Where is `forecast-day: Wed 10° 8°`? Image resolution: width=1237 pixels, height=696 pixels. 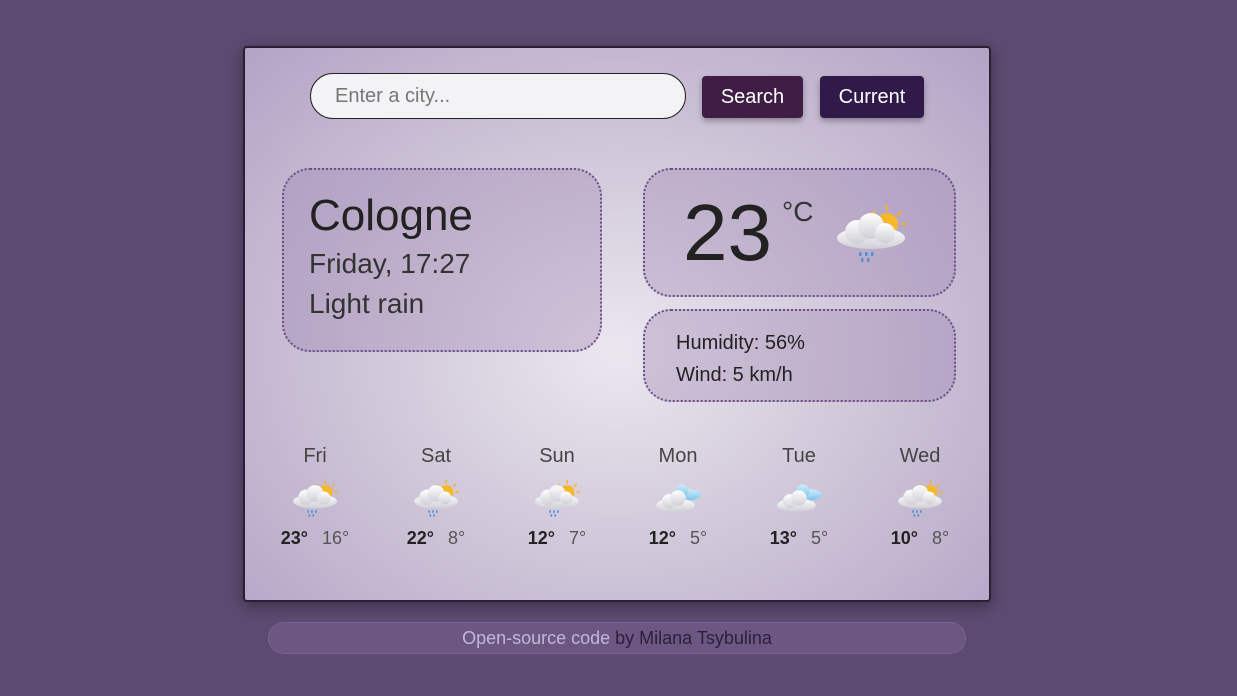 forecast-day: Wed 10° 8° is located at coordinates (920, 495).